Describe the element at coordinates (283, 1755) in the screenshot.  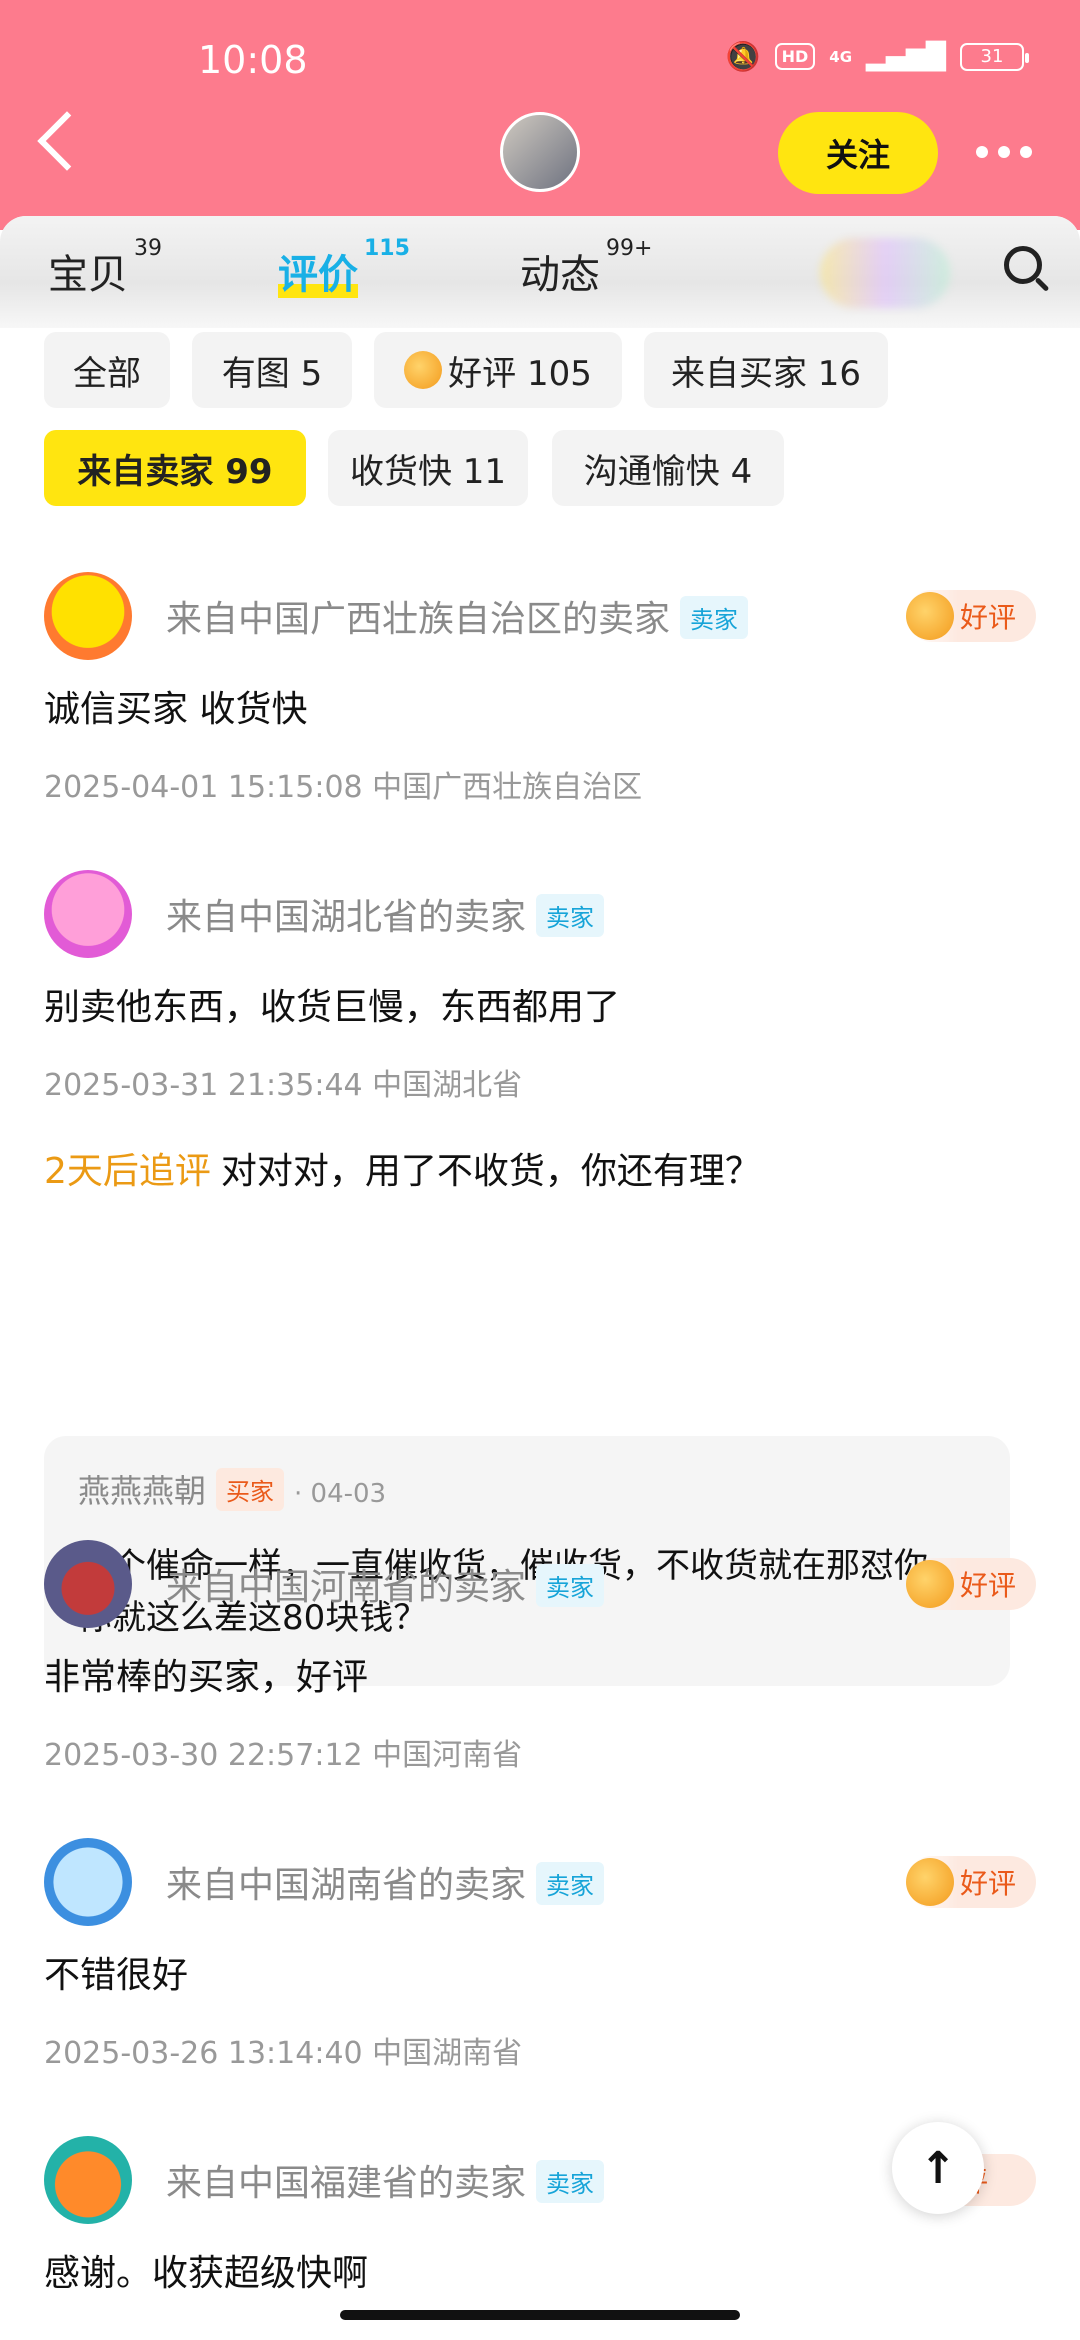
I see `review-meta: 2025-03-30 22:57:12 中国河南省` at that location.